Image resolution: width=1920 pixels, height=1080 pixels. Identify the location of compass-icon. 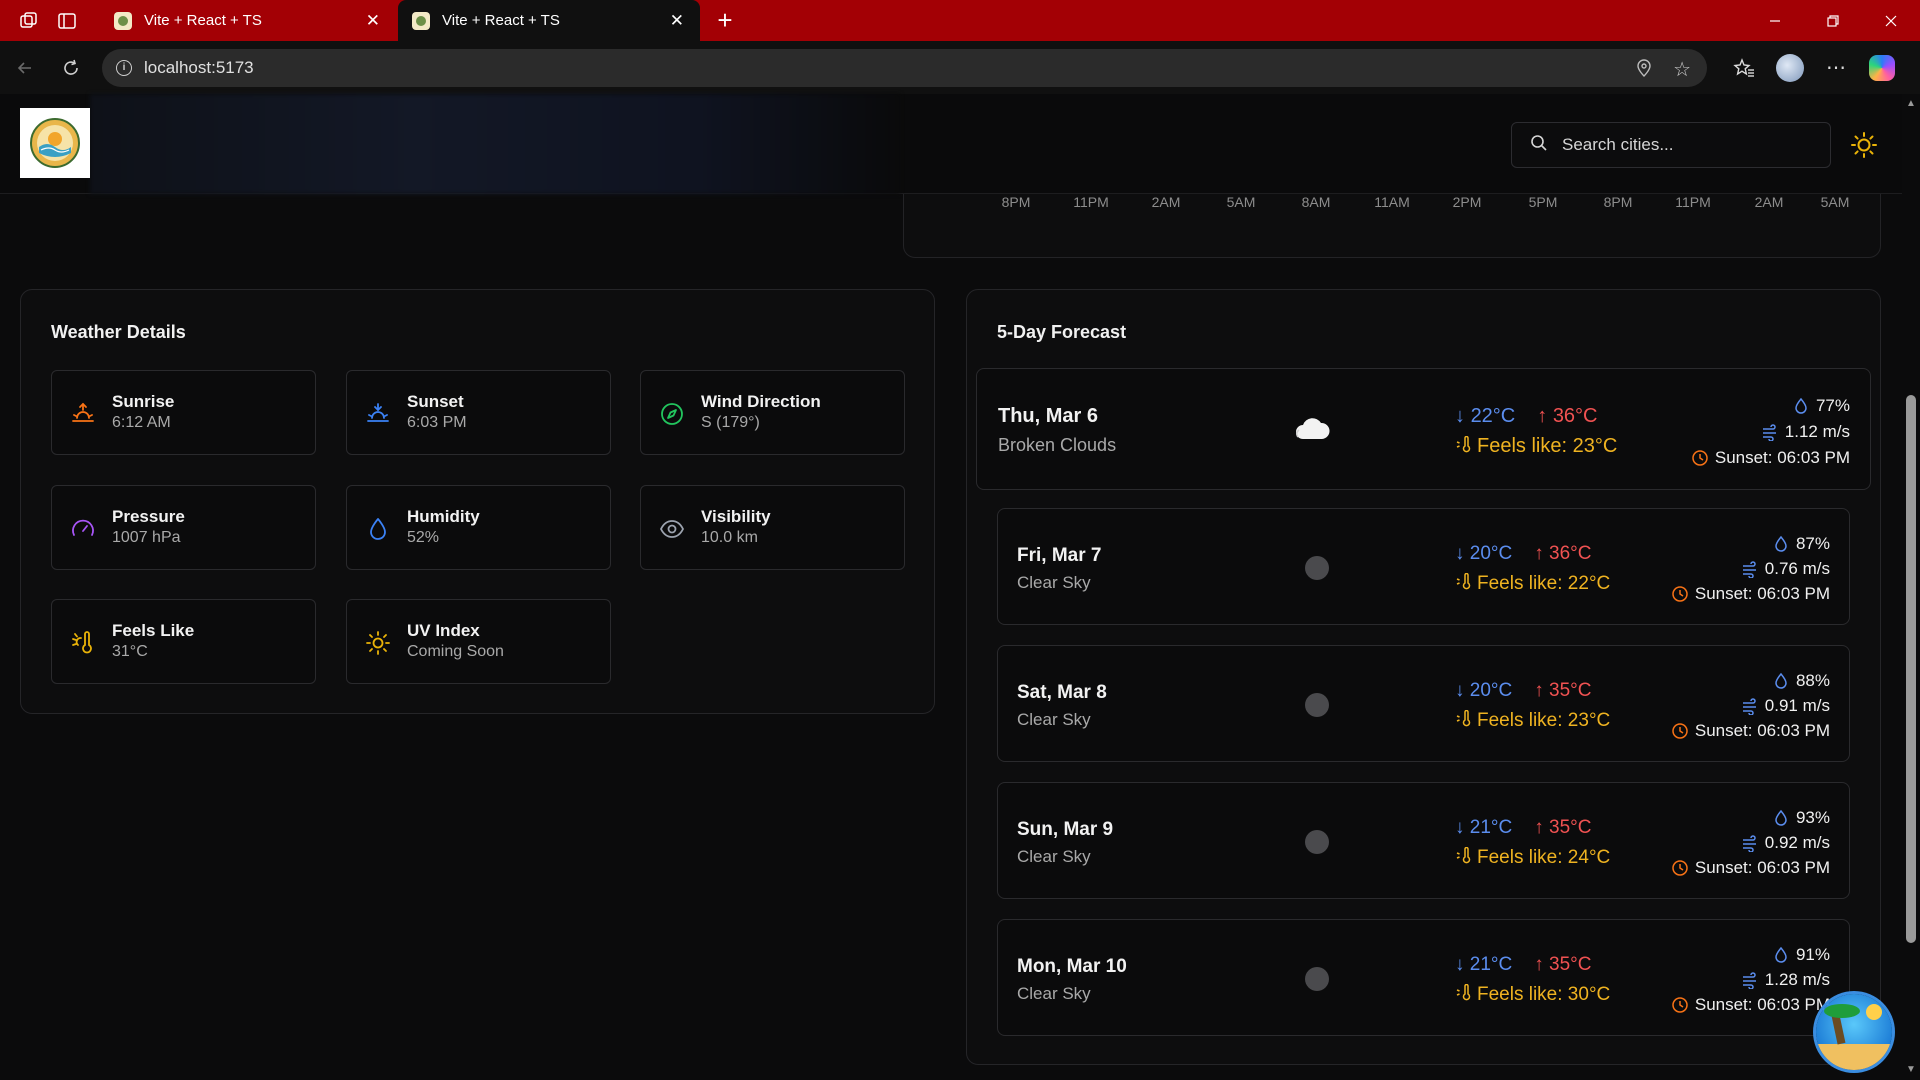
(672, 414).